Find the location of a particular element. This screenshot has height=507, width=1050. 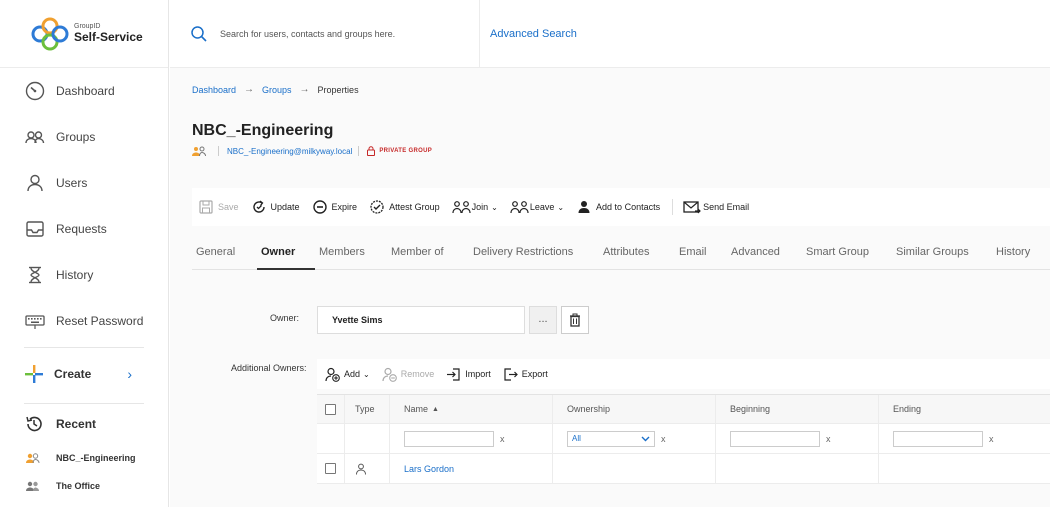

sidebar-item-reset-password: Reset Password is located at coordinates (84, 321).